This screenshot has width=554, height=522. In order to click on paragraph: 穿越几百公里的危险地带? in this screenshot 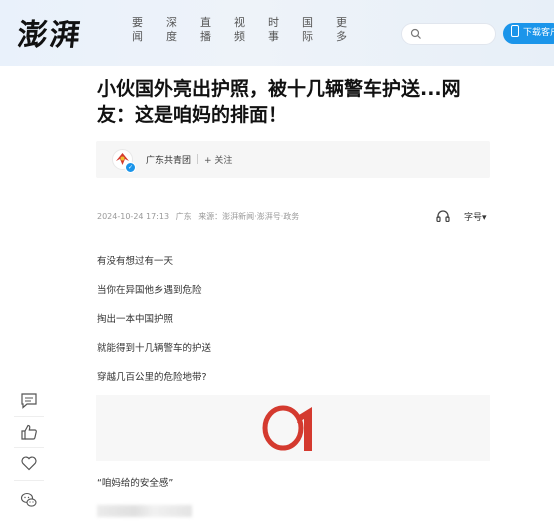, I will do `click(152, 377)`.